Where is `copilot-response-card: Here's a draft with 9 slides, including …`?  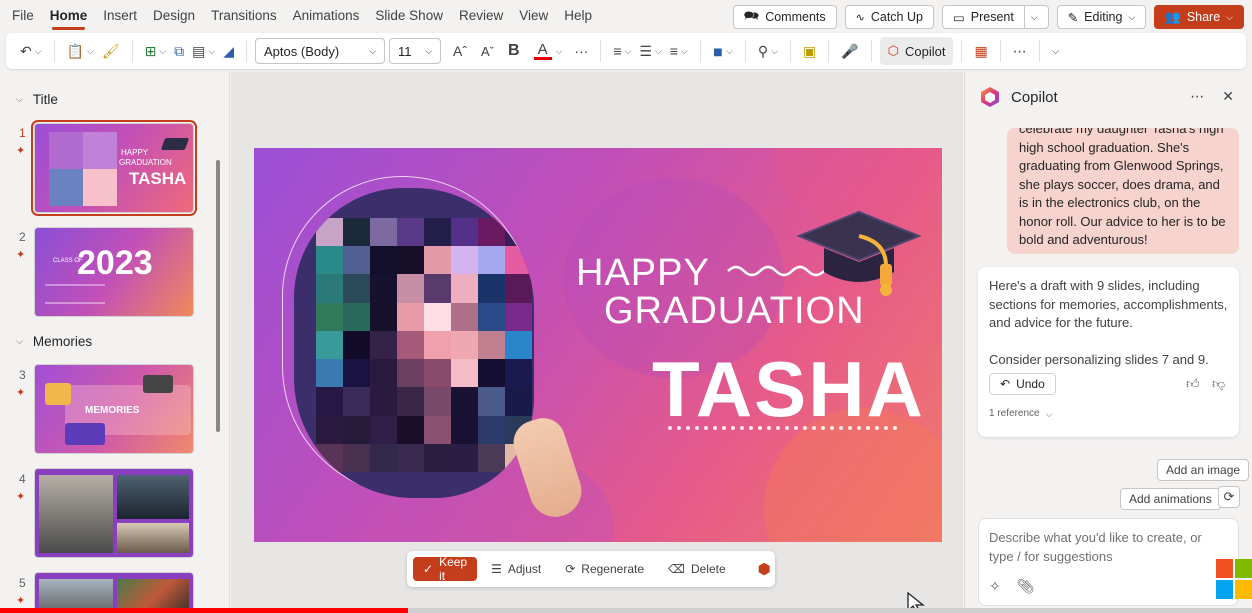 copilot-response-card: Here's a draft with 9 slides, including … is located at coordinates (1108, 352).